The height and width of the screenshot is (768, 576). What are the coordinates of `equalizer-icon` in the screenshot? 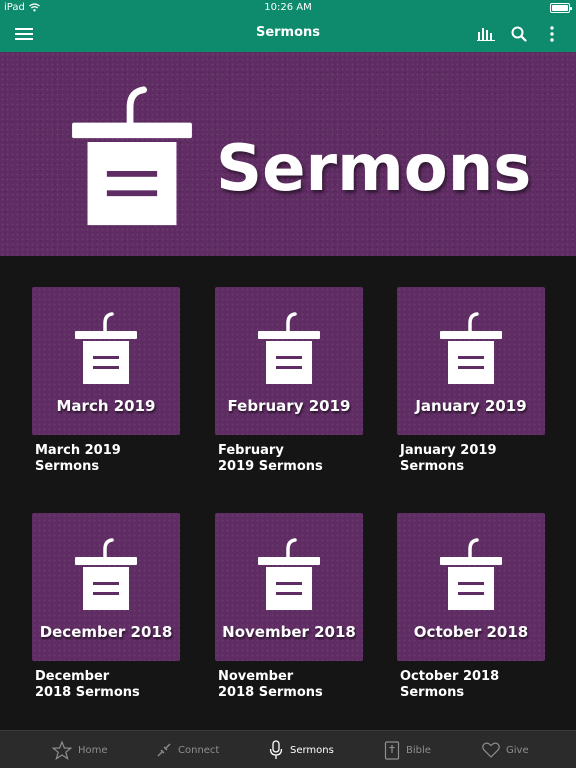 It's located at (486, 34).